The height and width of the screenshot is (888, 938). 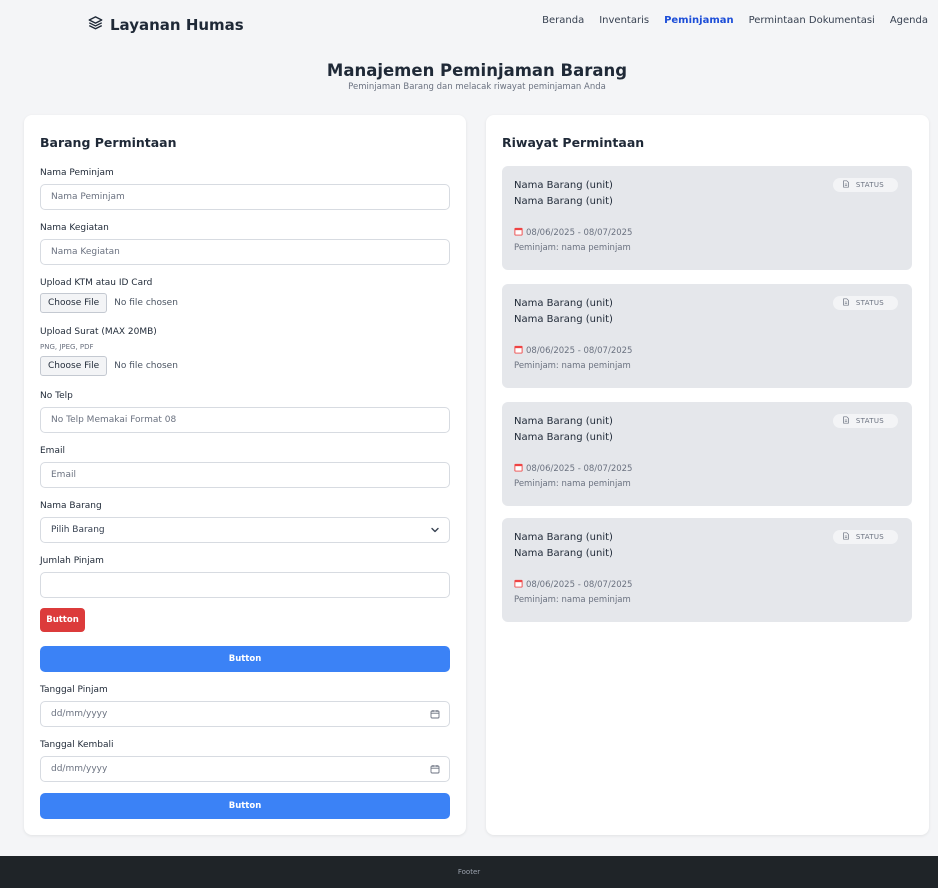 What do you see at coordinates (79, 769) in the screenshot?
I see `return-date-placeholder: dd/mm/yyyy` at bounding box center [79, 769].